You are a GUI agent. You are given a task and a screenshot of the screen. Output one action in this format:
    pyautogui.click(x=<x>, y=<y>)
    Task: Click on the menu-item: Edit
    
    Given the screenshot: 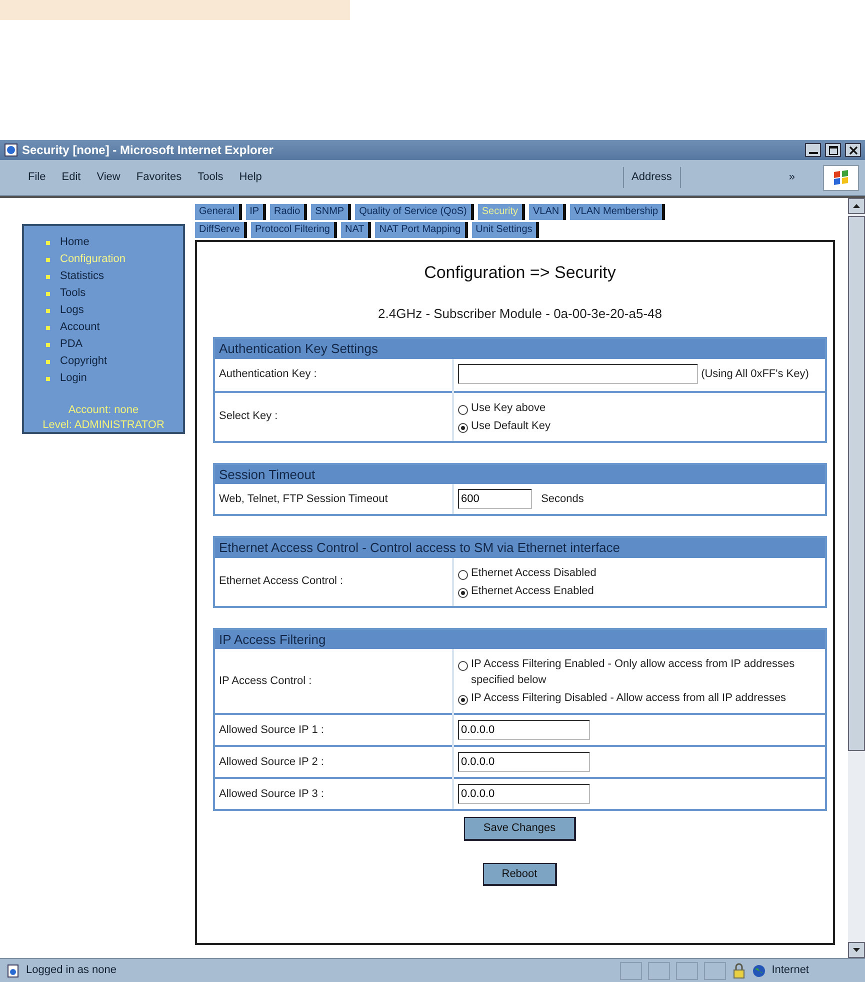 What is the action you would take?
    pyautogui.click(x=71, y=177)
    